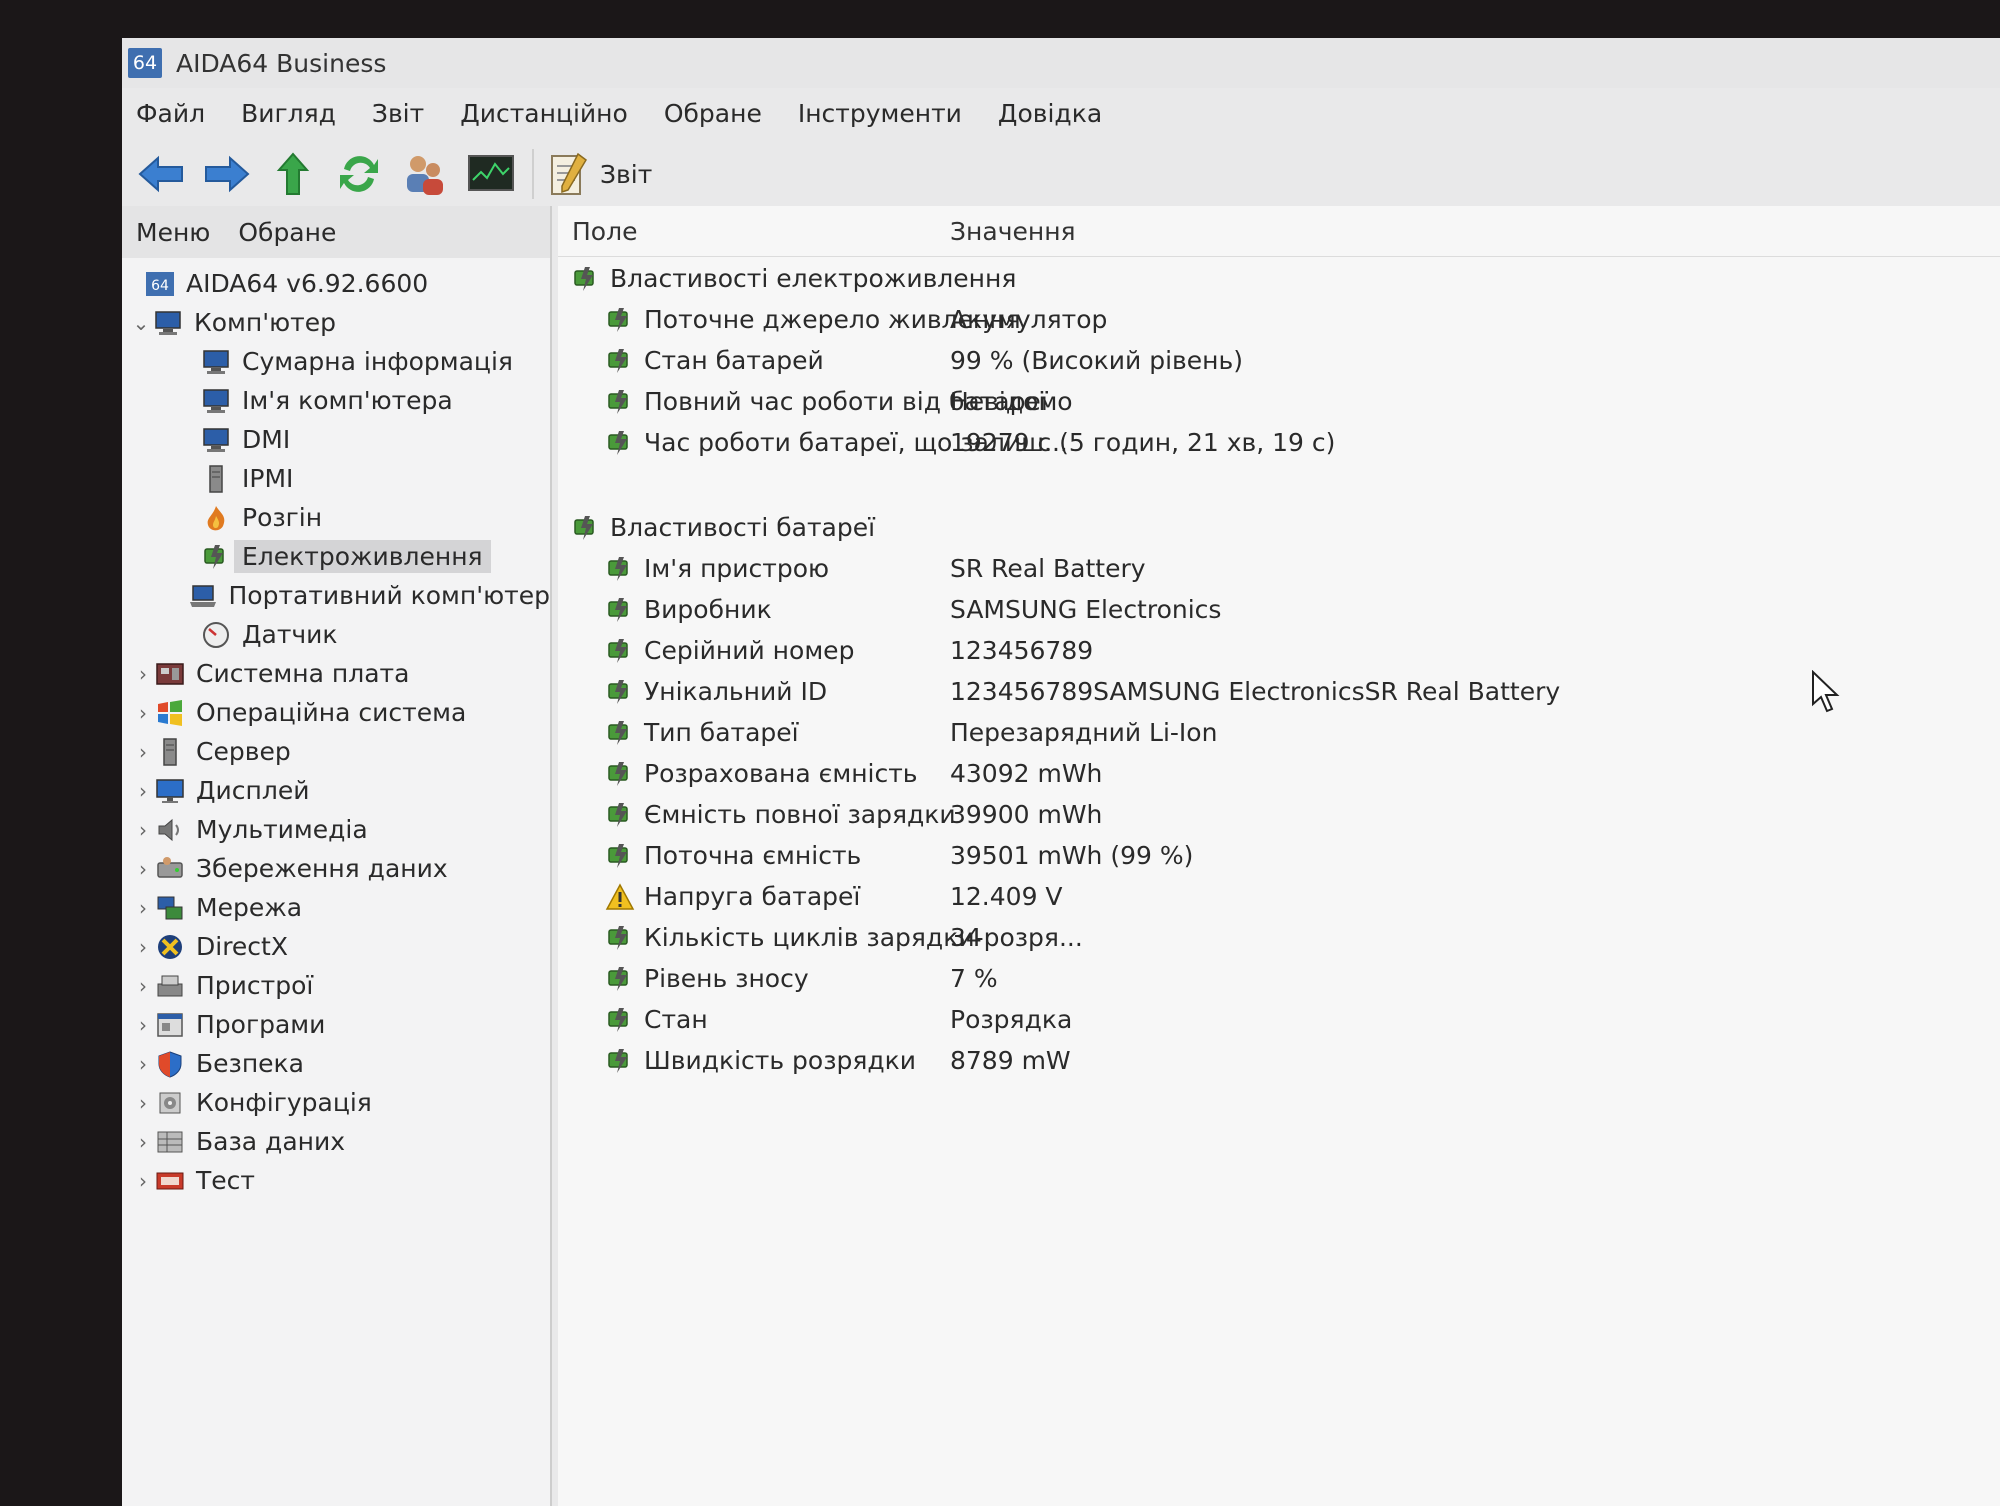  What do you see at coordinates (1013, 231) in the screenshot?
I see `value-column-header: Значення` at bounding box center [1013, 231].